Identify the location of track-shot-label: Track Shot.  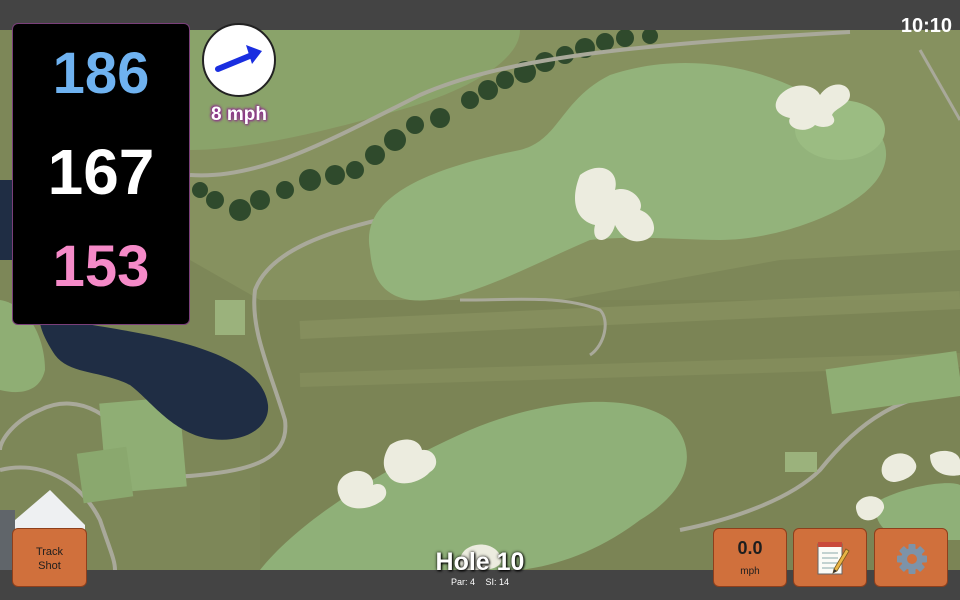
(49, 559).